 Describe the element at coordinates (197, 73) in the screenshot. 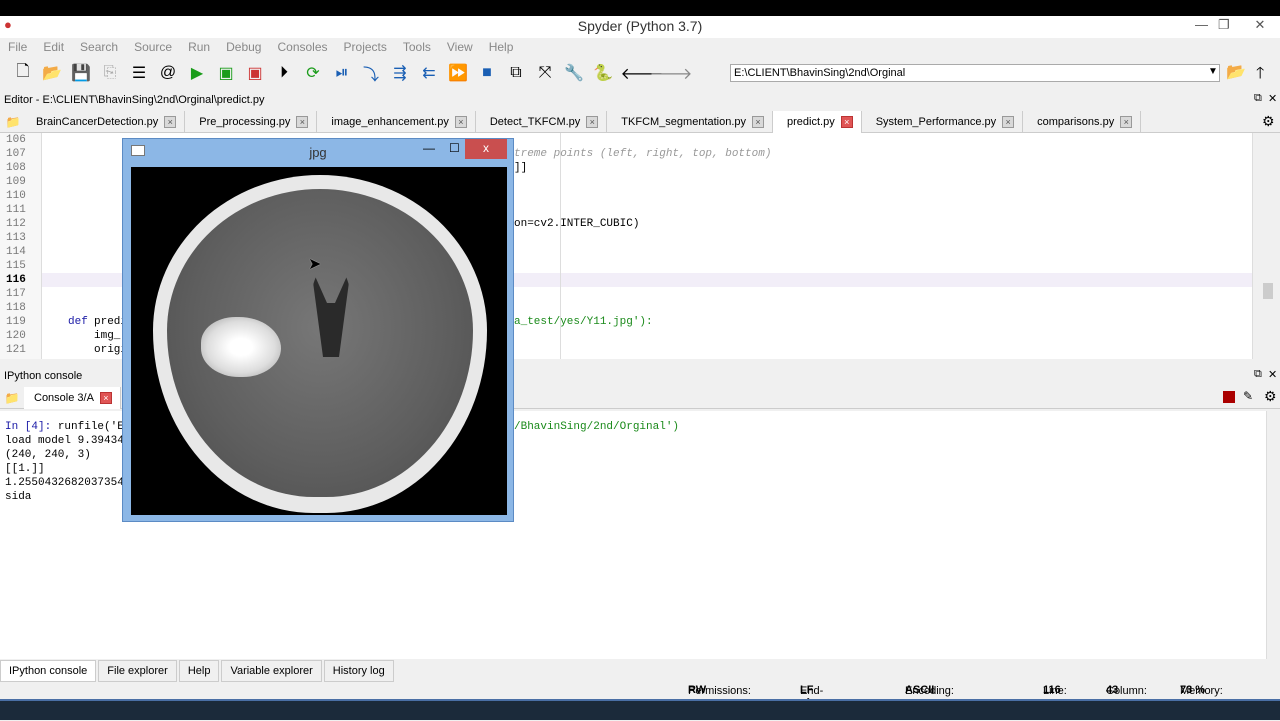

I see `run-icon: ▶` at that location.